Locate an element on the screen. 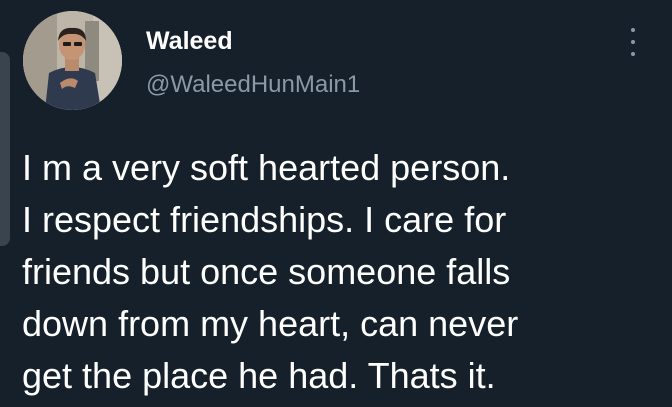 The image size is (672, 407). author-handle: @WaleedHunMain1 is located at coordinates (253, 85).